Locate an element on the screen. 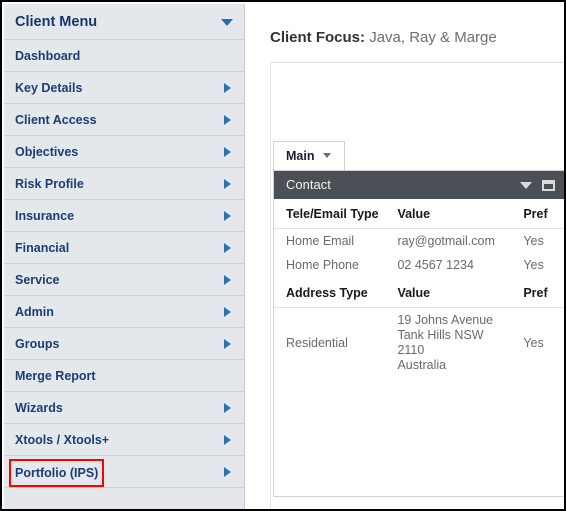 This screenshot has width=566, height=511. contact-cell-type: Home Email is located at coordinates (320, 241).